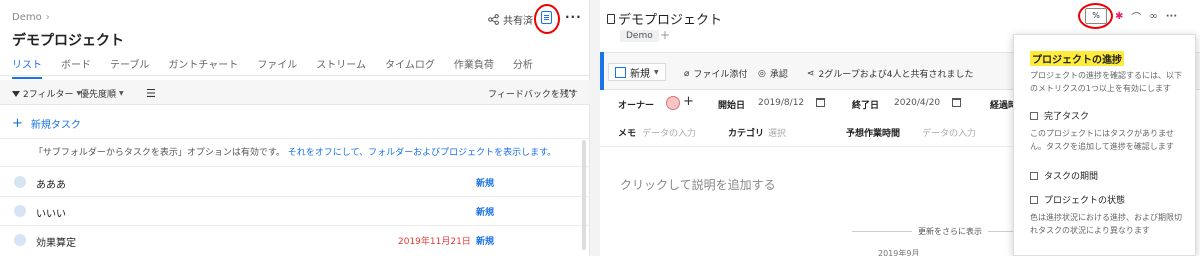  I want to click on notice-text: 「サブフォルダーからタスクを表示」オプションは有効です。, so click(159, 153).